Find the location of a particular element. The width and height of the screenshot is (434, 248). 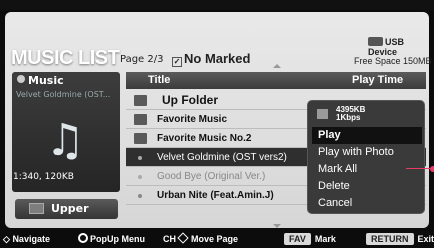

exit-hint: RETURN Exit is located at coordinates (400, 239).